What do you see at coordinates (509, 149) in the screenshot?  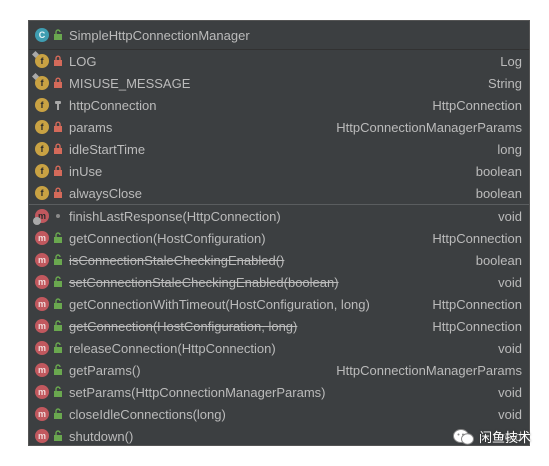 I see `field-type: long` at bounding box center [509, 149].